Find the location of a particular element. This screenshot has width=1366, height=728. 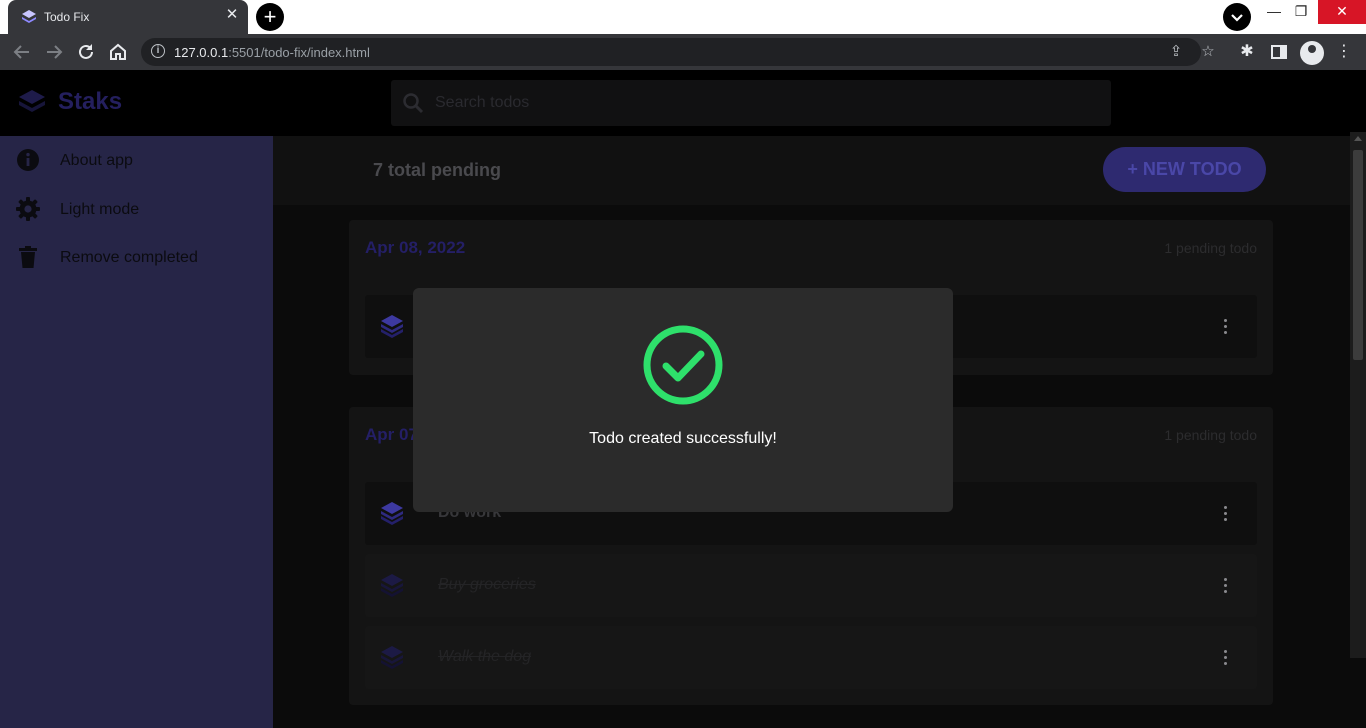

new-todo-button: + NEW TODO is located at coordinates (1184, 169).